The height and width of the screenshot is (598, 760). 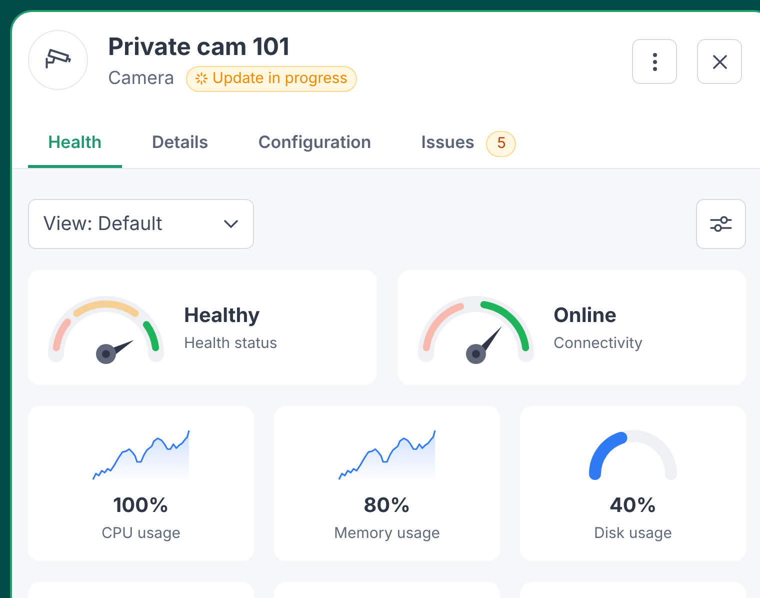 I want to click on metric-label: Disk usage, so click(x=633, y=533).